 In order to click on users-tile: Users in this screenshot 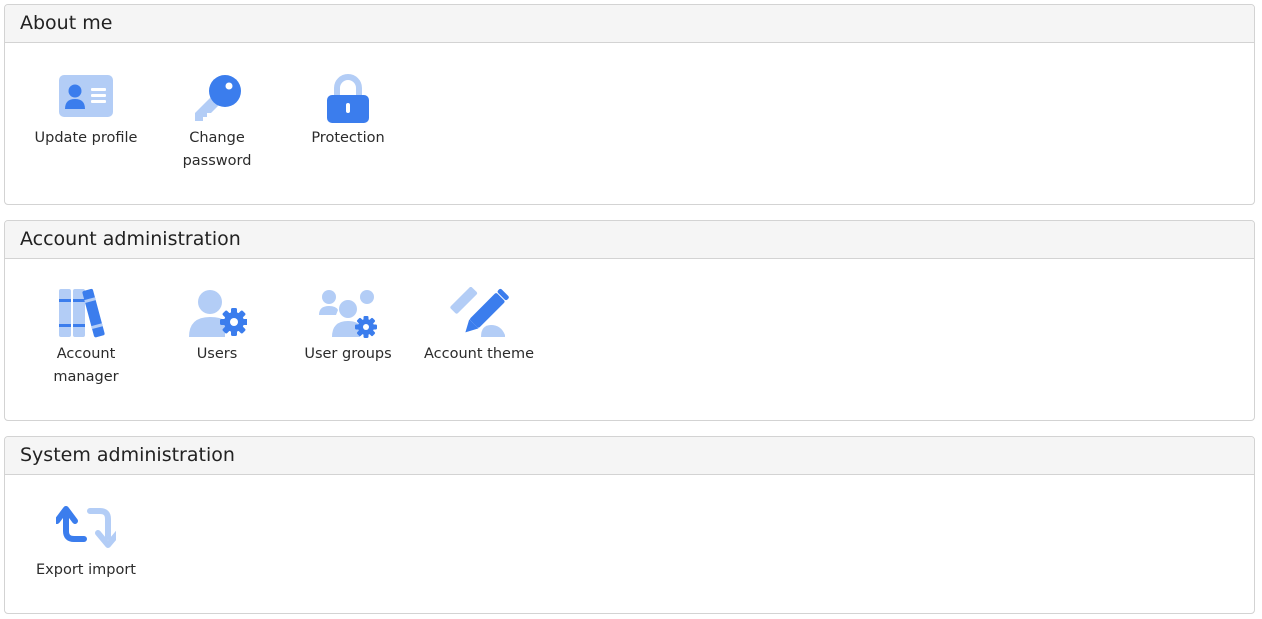, I will do `click(217, 326)`.